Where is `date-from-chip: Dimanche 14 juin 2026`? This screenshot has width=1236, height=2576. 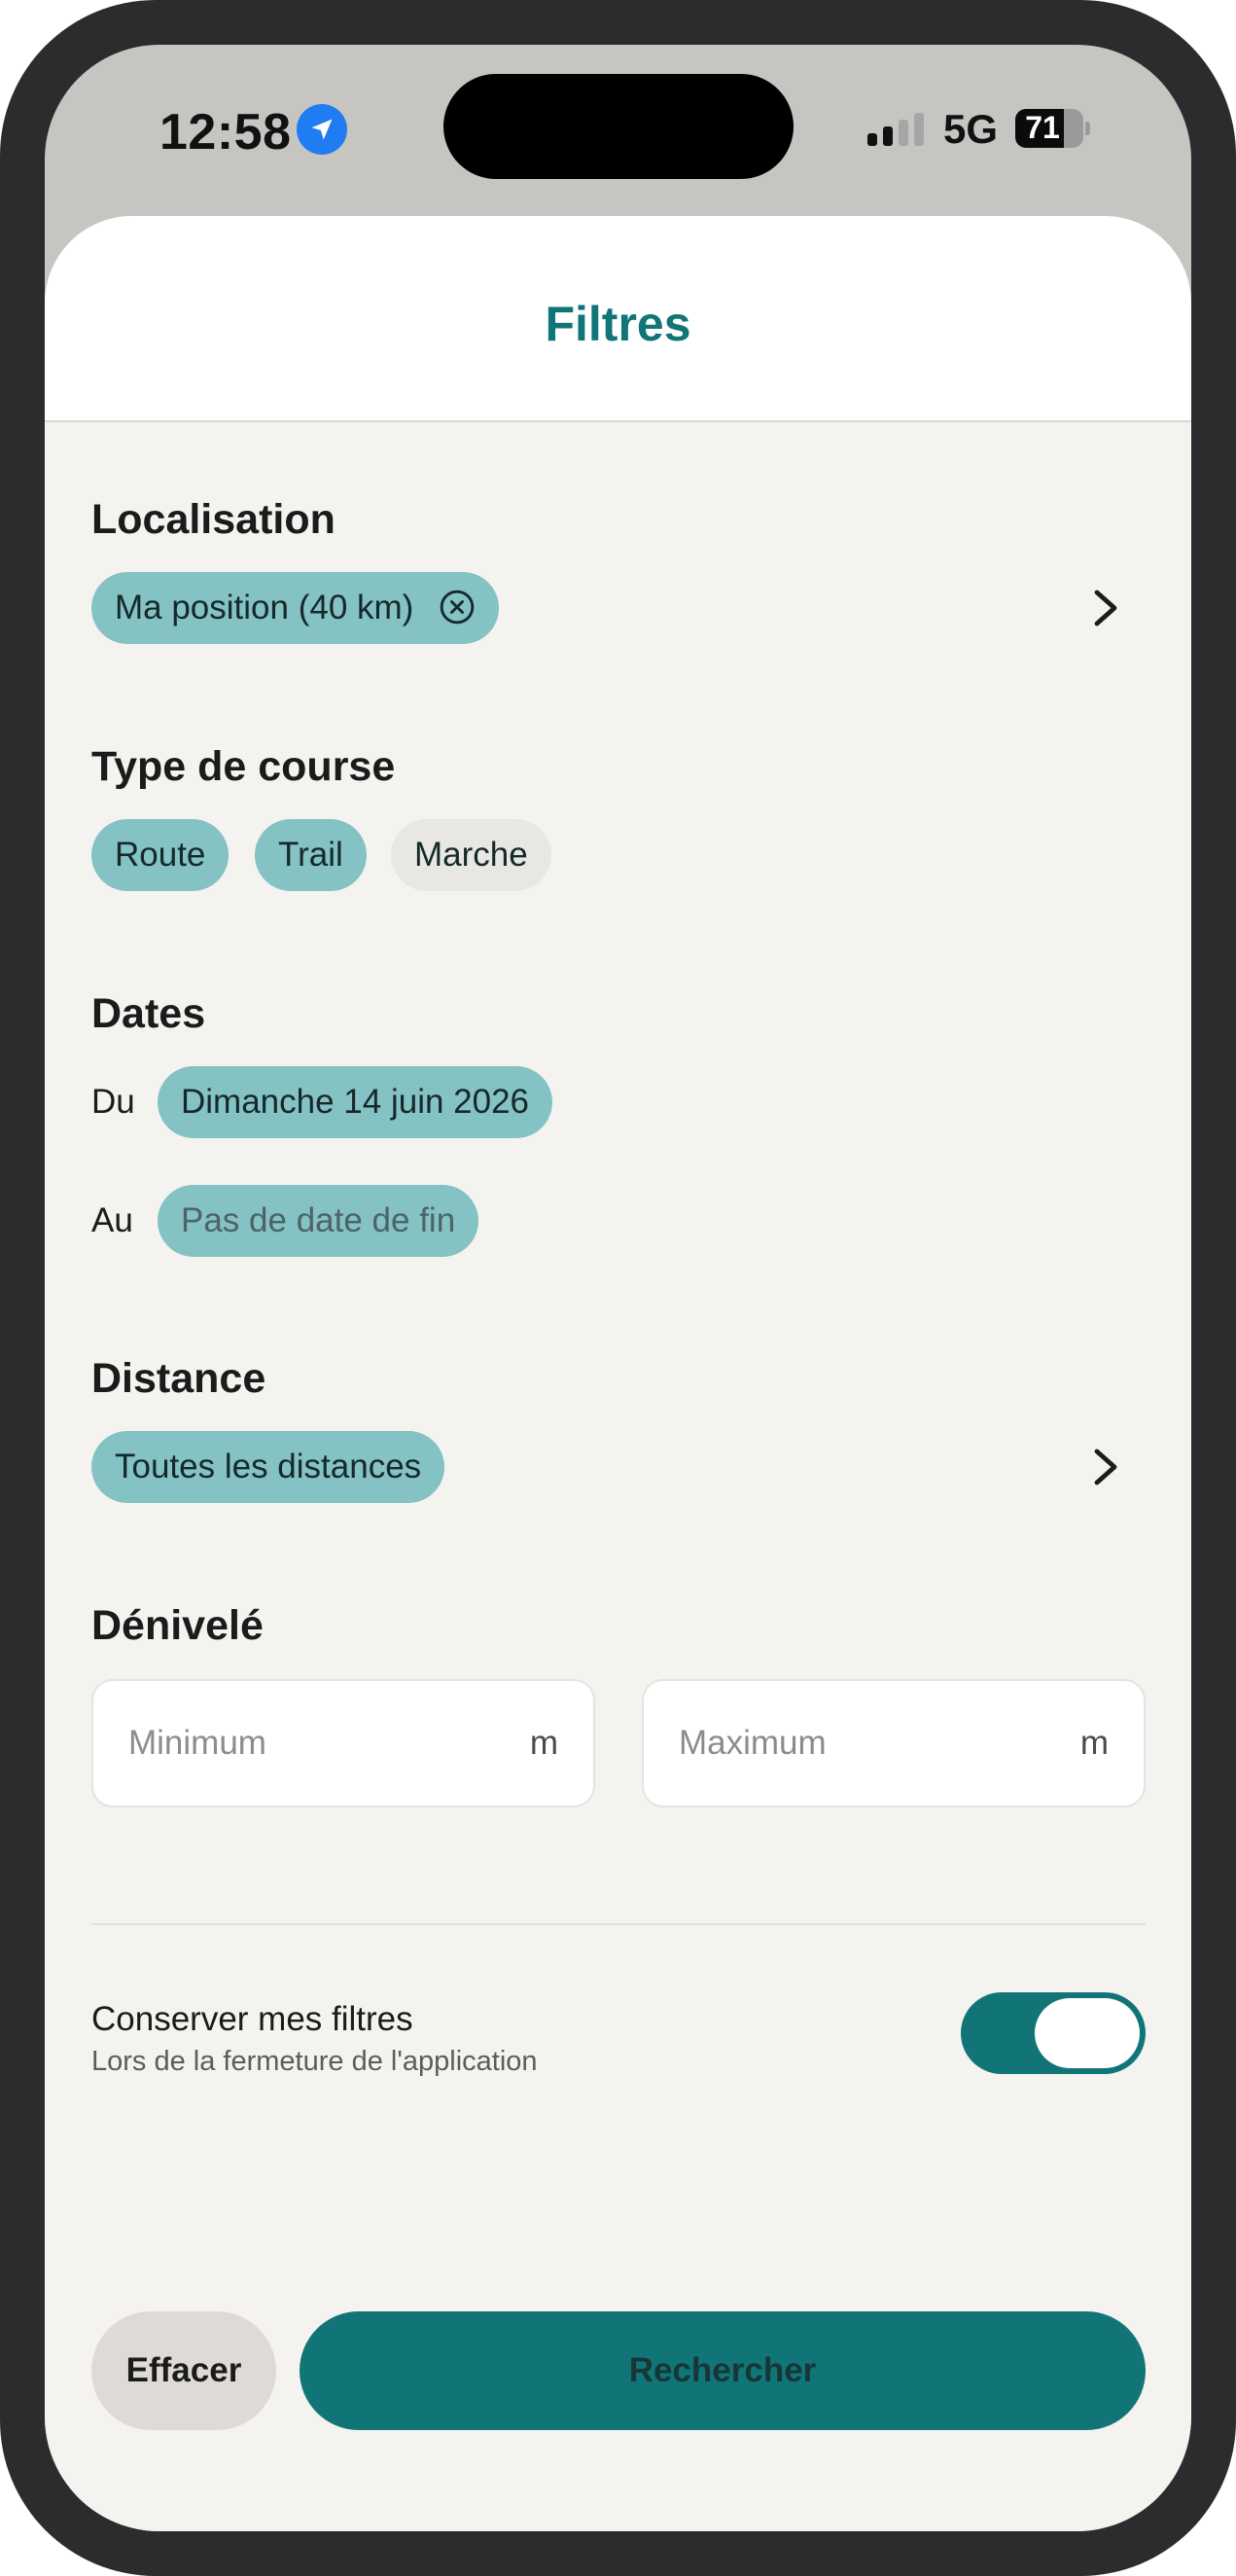
date-from-chip: Dimanche 14 juin 2026 is located at coordinates (355, 1102).